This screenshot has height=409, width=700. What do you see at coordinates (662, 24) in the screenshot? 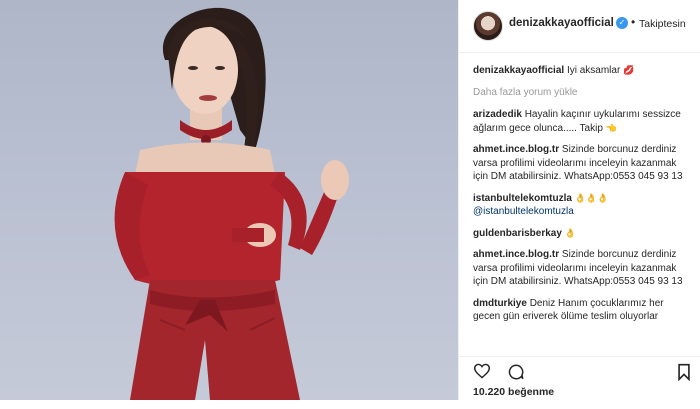
I see `follow-status-button: Takiptesin` at bounding box center [662, 24].